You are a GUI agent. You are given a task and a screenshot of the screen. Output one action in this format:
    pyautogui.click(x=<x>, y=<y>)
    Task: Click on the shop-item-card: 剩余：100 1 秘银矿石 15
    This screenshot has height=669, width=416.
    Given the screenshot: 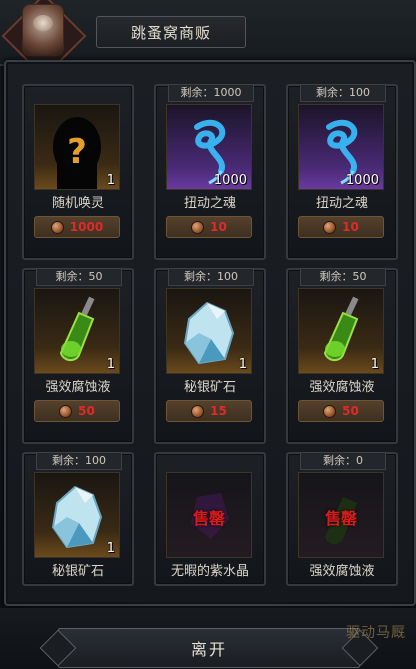 What is the action you would take?
    pyautogui.click(x=210, y=356)
    